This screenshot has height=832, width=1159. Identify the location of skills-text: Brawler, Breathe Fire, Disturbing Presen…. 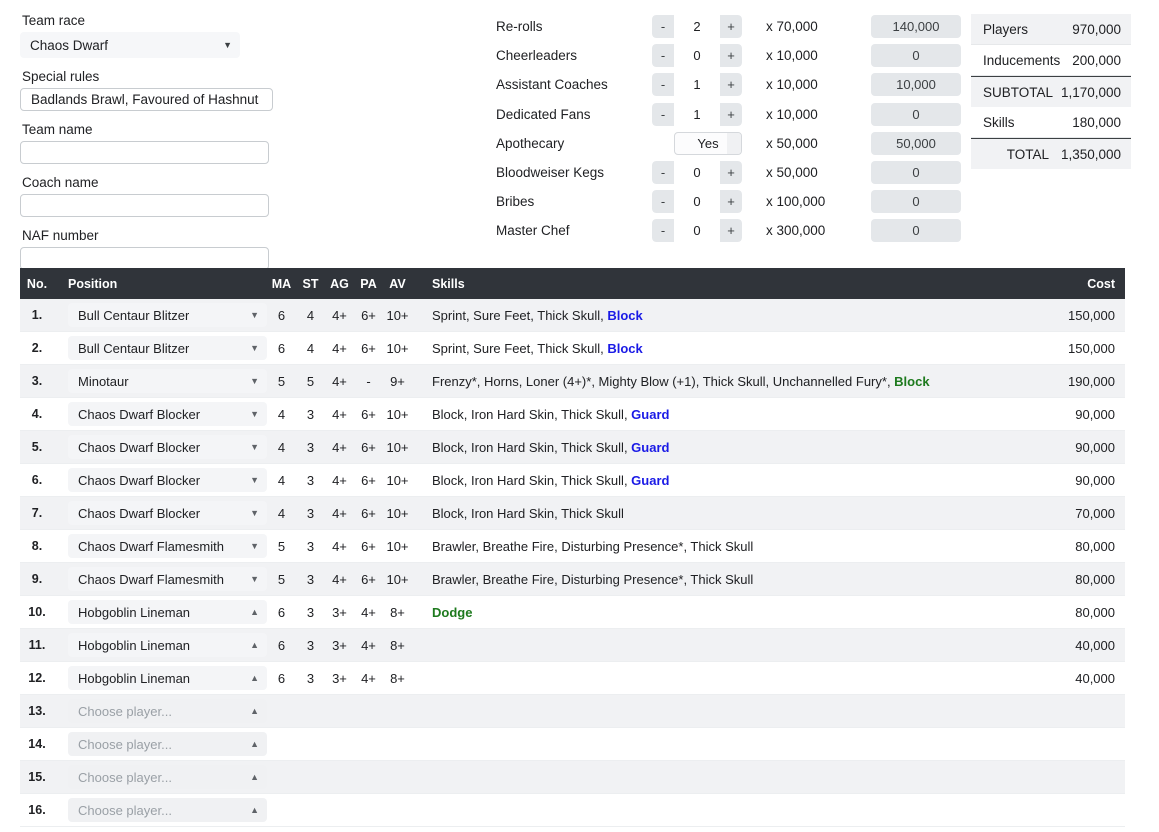
(593, 579).